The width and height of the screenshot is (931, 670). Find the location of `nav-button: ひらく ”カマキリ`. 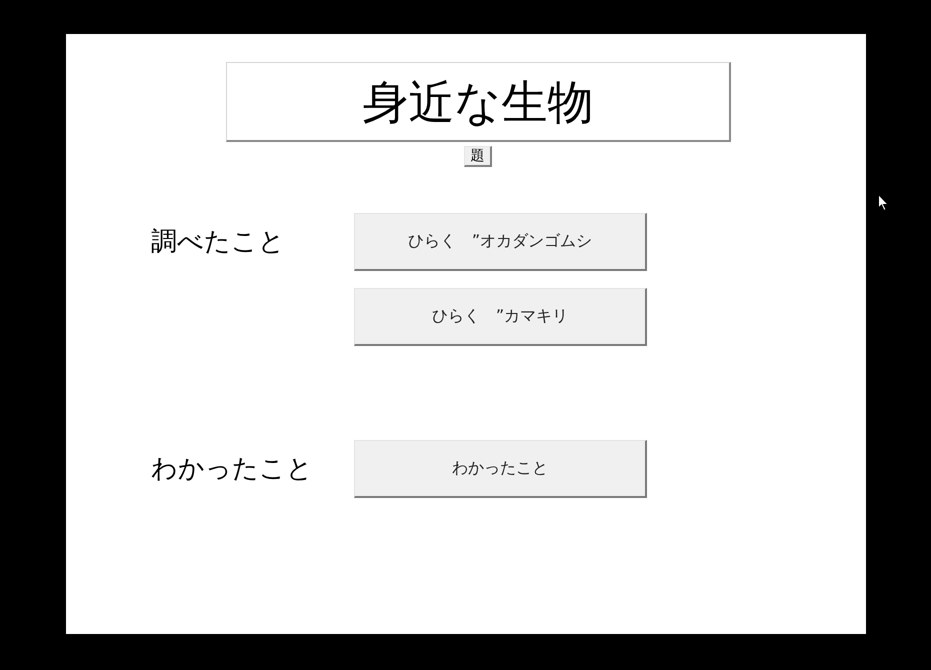

nav-button: ひらく ”カマキリ is located at coordinates (500, 317).